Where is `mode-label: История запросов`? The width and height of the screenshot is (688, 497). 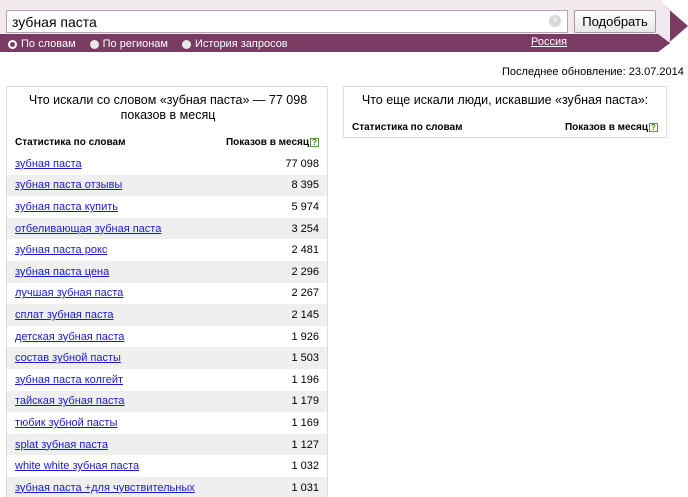
mode-label: История запросов is located at coordinates (241, 44).